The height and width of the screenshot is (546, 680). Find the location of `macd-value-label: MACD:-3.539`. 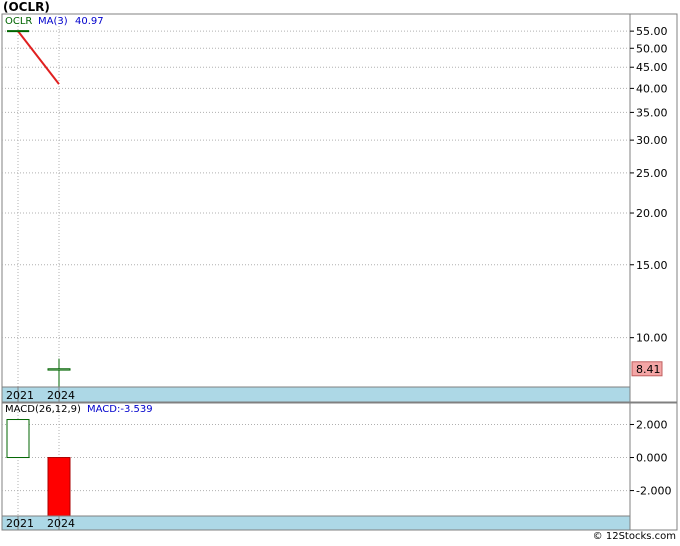

macd-value-label: MACD:-3.539 is located at coordinates (120, 409).